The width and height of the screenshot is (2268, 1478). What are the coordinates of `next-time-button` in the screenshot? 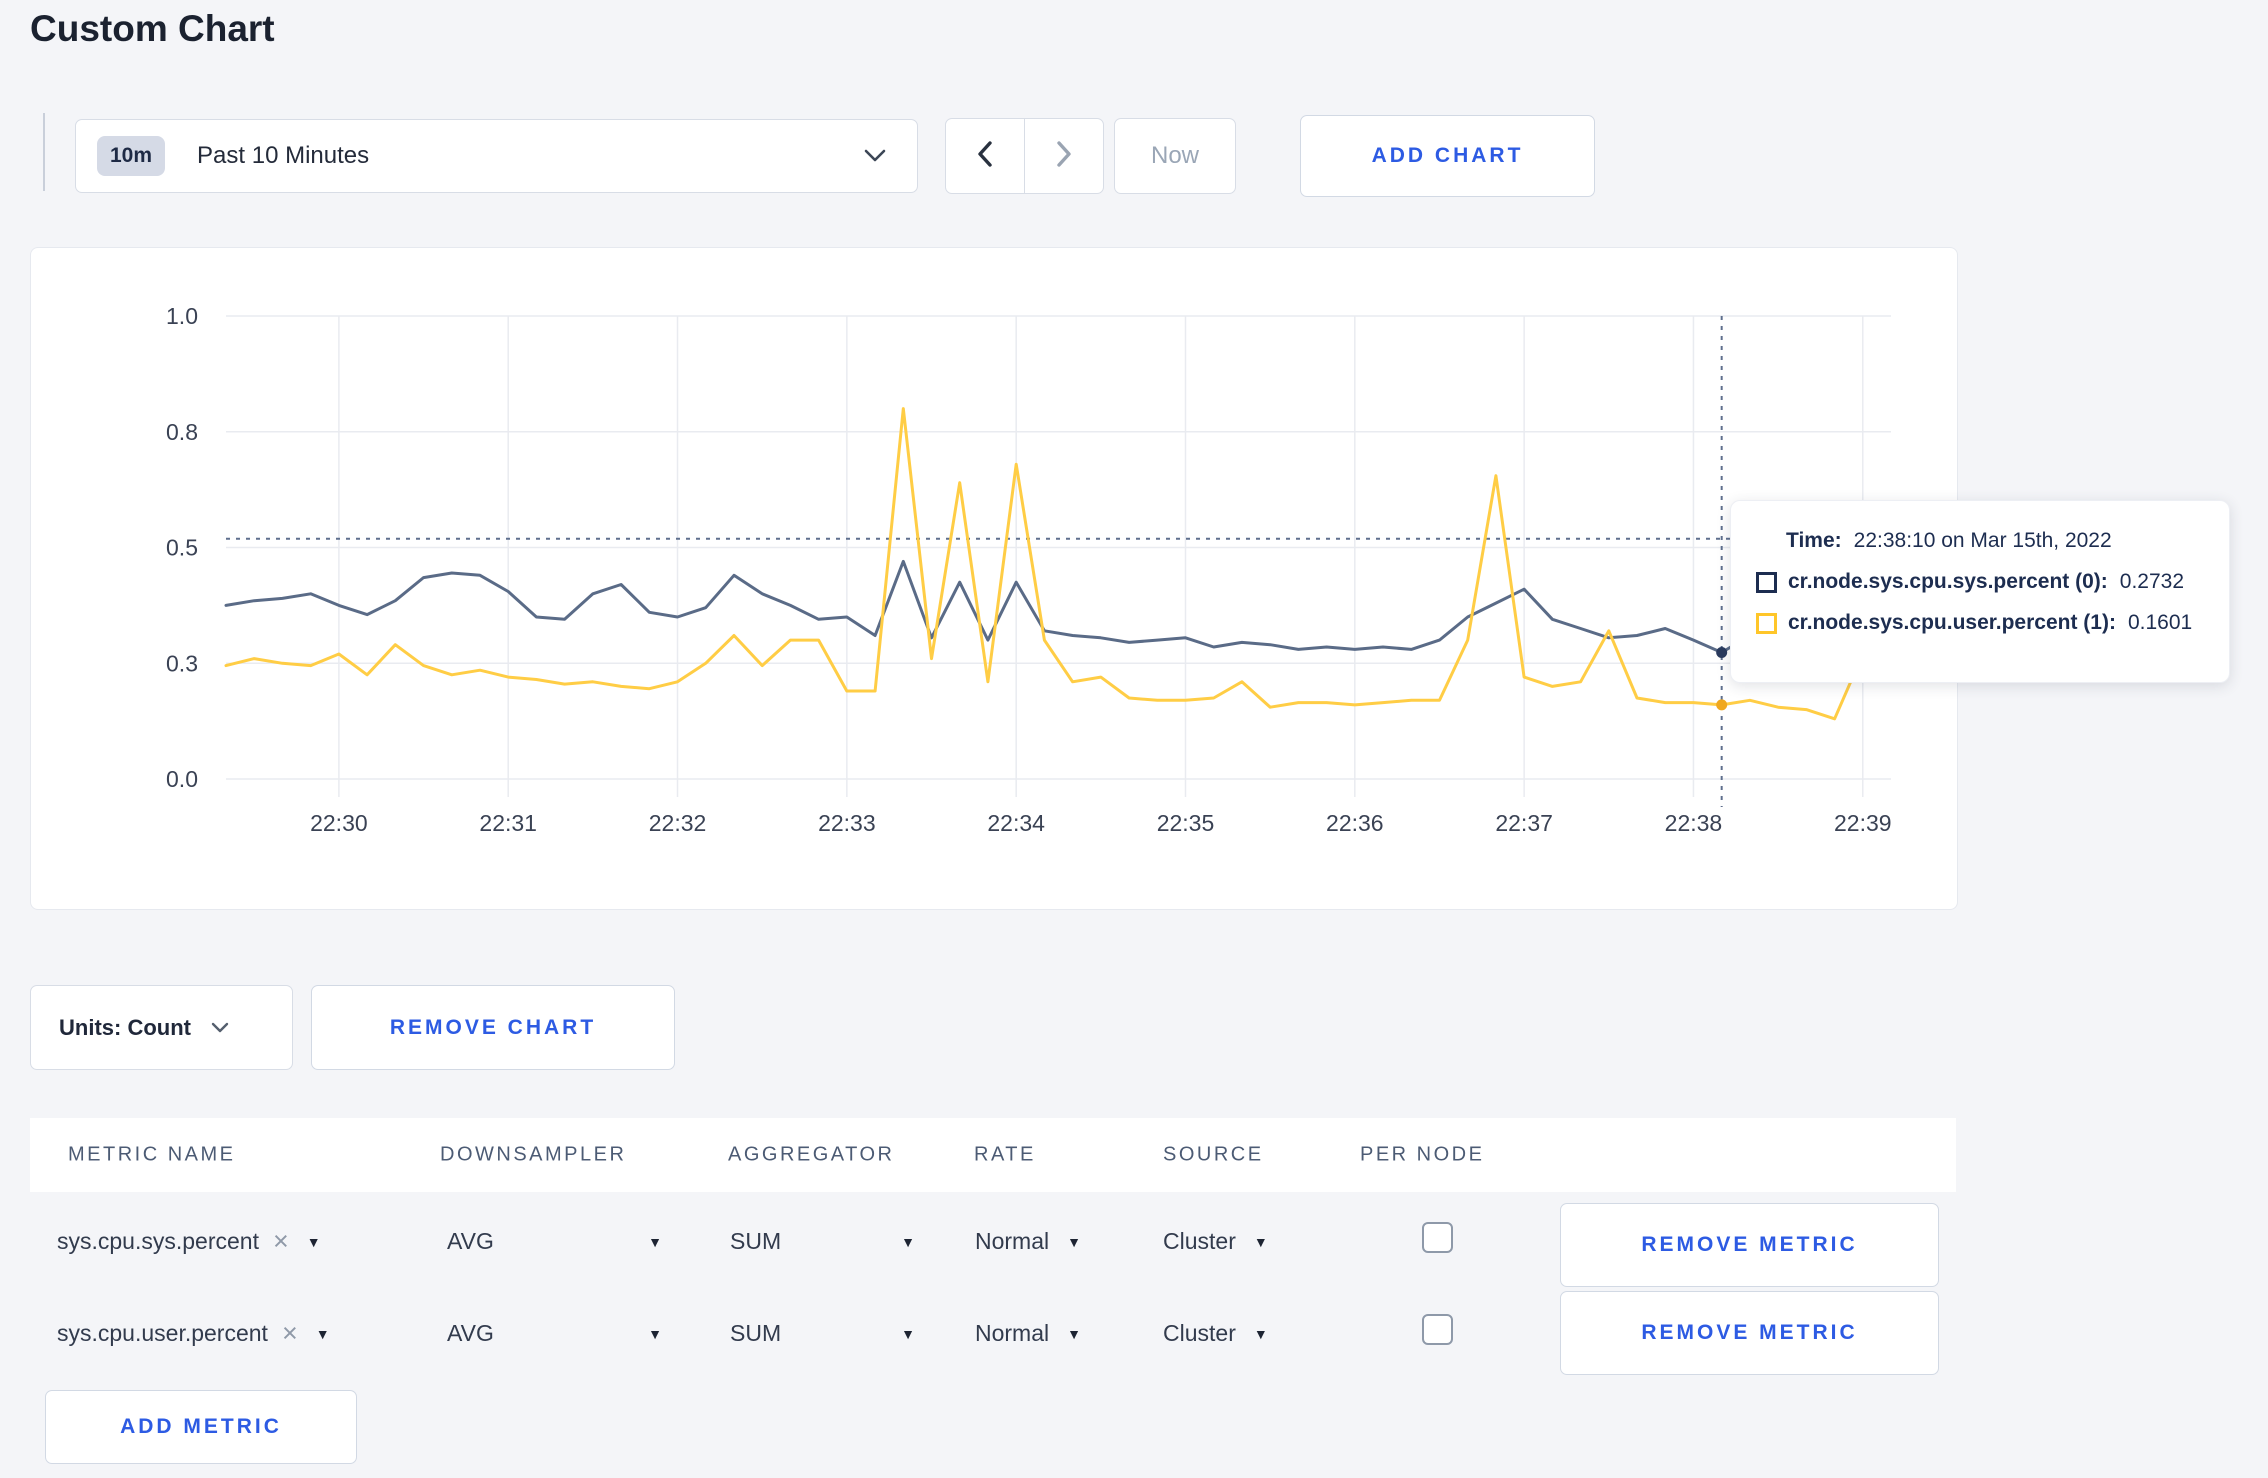 It's located at (1063, 156).